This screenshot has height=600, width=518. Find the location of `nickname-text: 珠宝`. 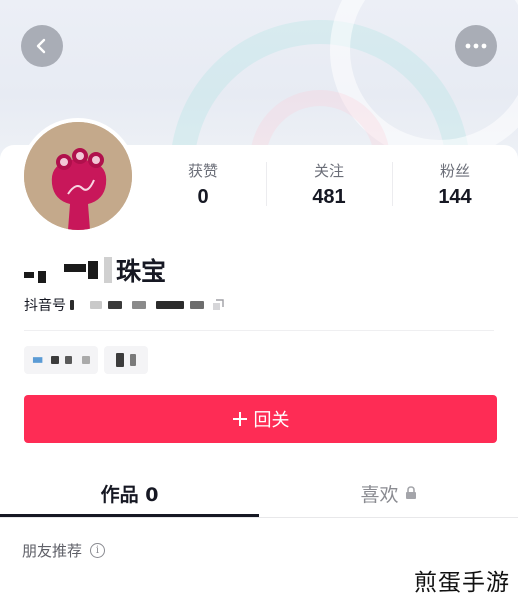

nickname-text: 珠宝 is located at coordinates (141, 271).